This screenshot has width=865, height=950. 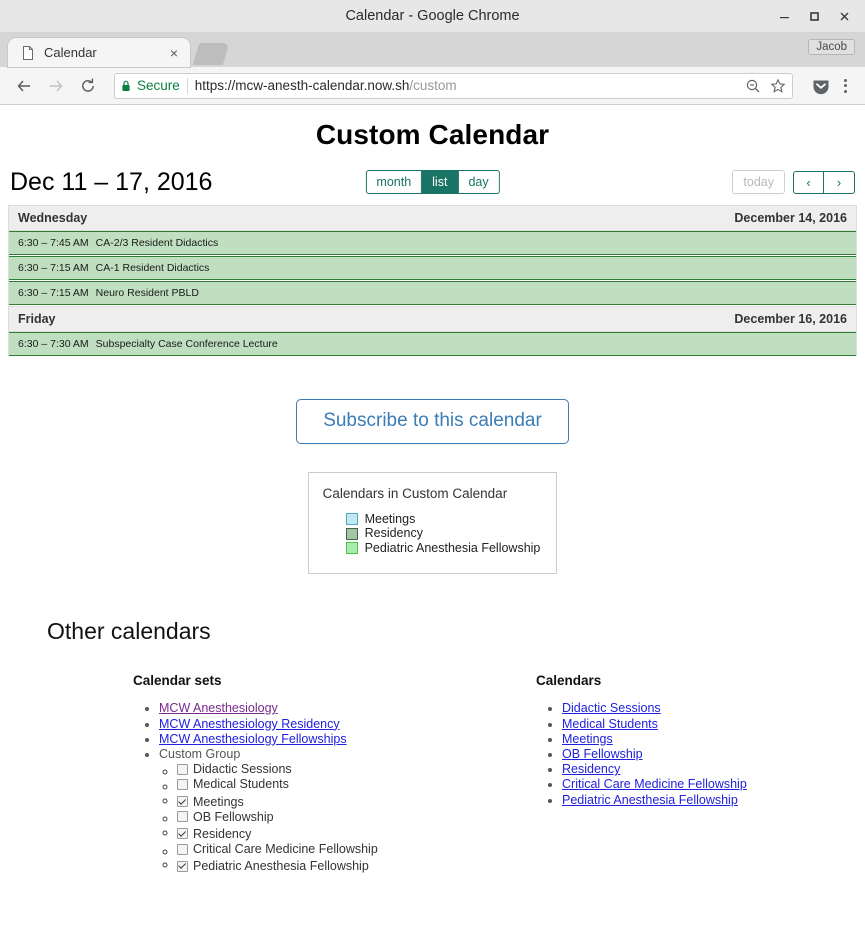 I want to click on new-tab-button, so click(x=211, y=54).